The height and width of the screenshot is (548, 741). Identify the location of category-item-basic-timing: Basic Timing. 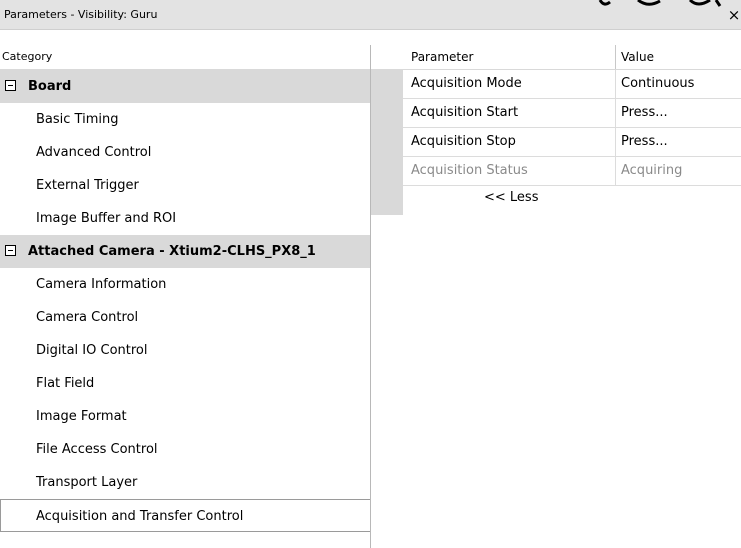
(185, 119).